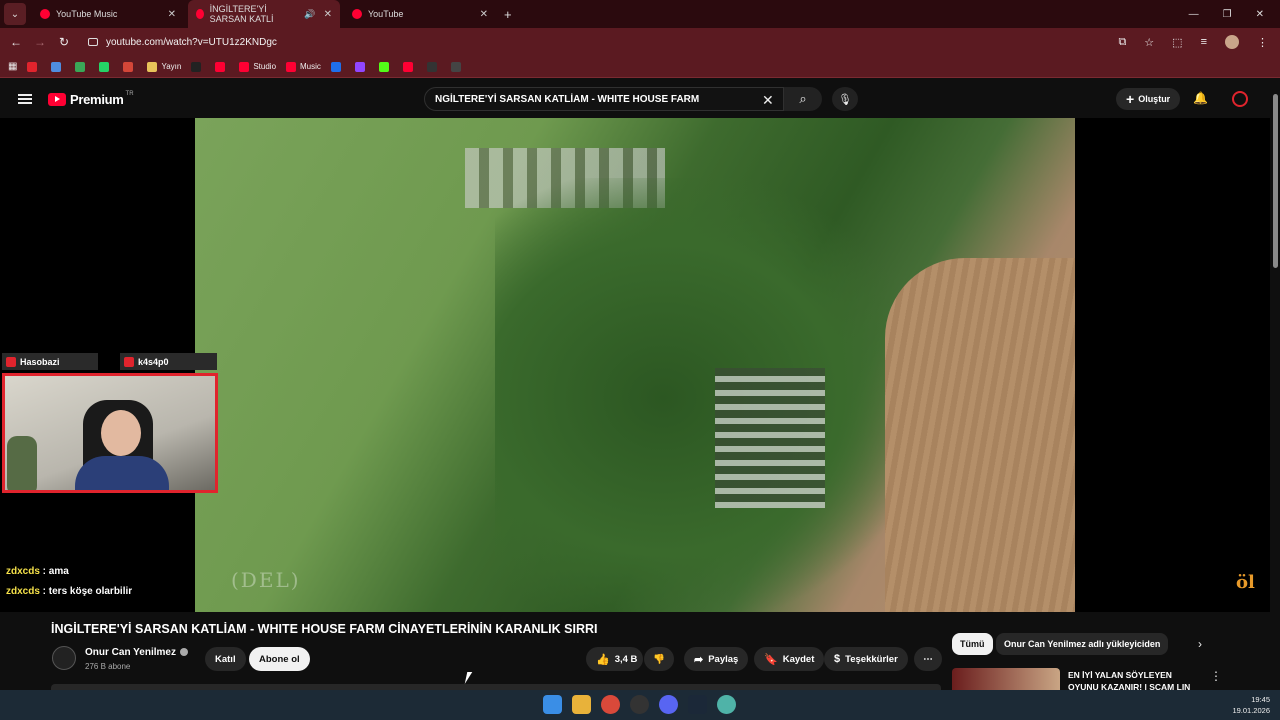  I want to click on join-button: Katıl, so click(225, 659).